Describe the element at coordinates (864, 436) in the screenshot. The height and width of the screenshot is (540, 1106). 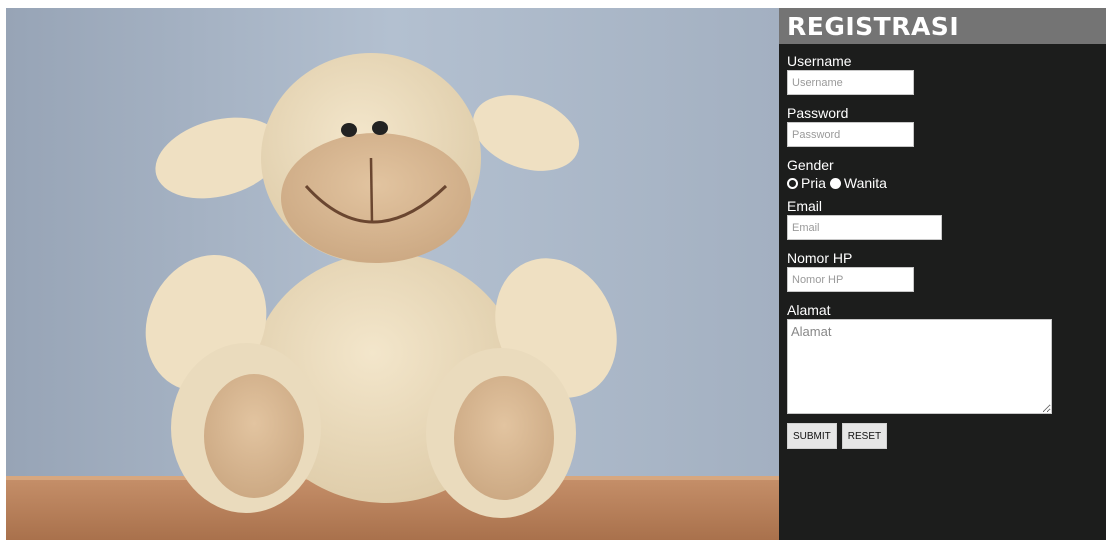
I see `reset-button: RESET` at that location.